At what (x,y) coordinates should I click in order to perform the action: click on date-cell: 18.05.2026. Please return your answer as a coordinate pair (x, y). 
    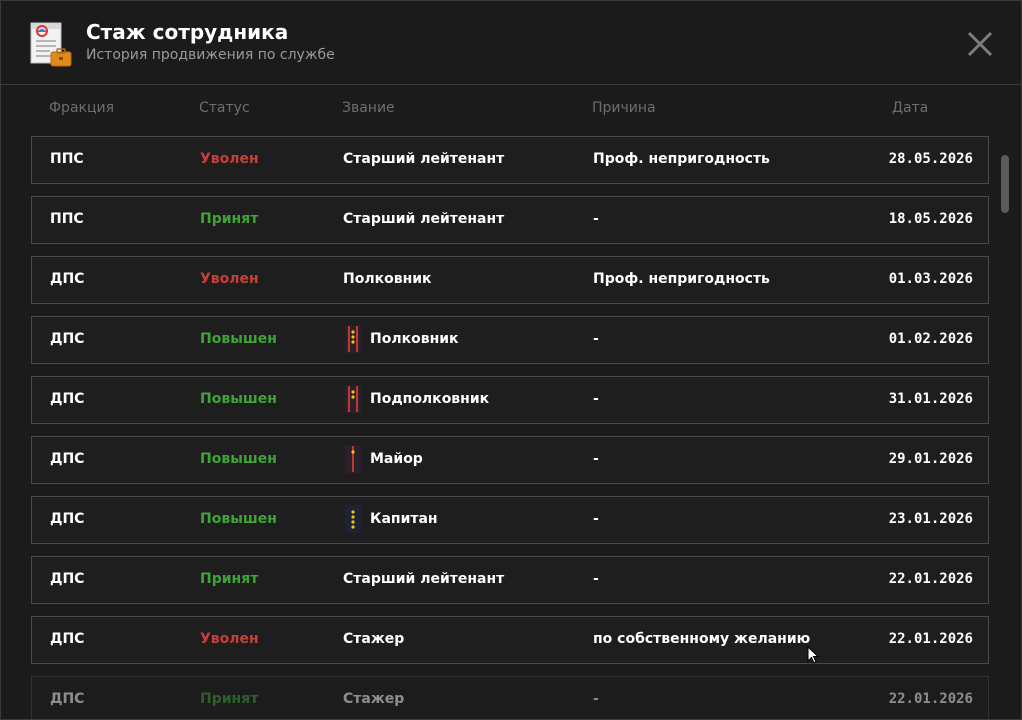
    Looking at the image, I should click on (930, 219).